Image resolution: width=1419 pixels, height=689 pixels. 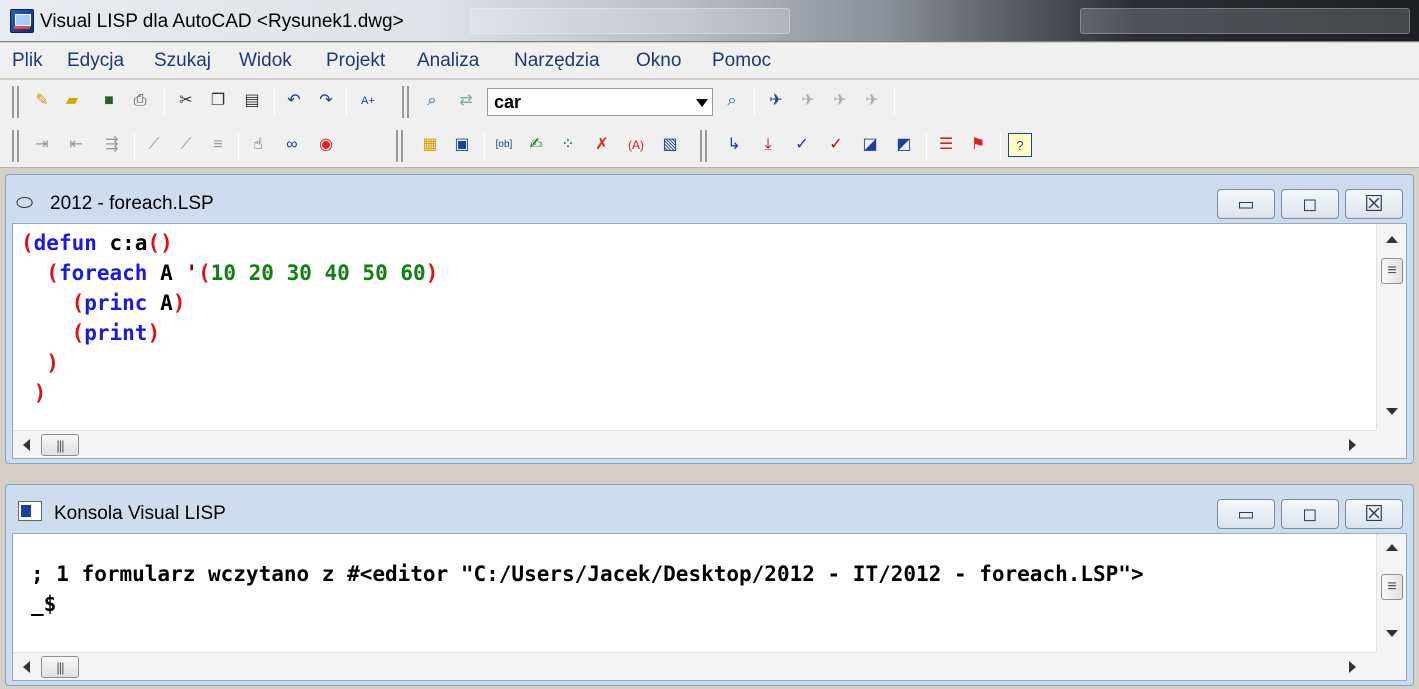 I want to click on apropos-icon: (A), so click(x=636, y=145).